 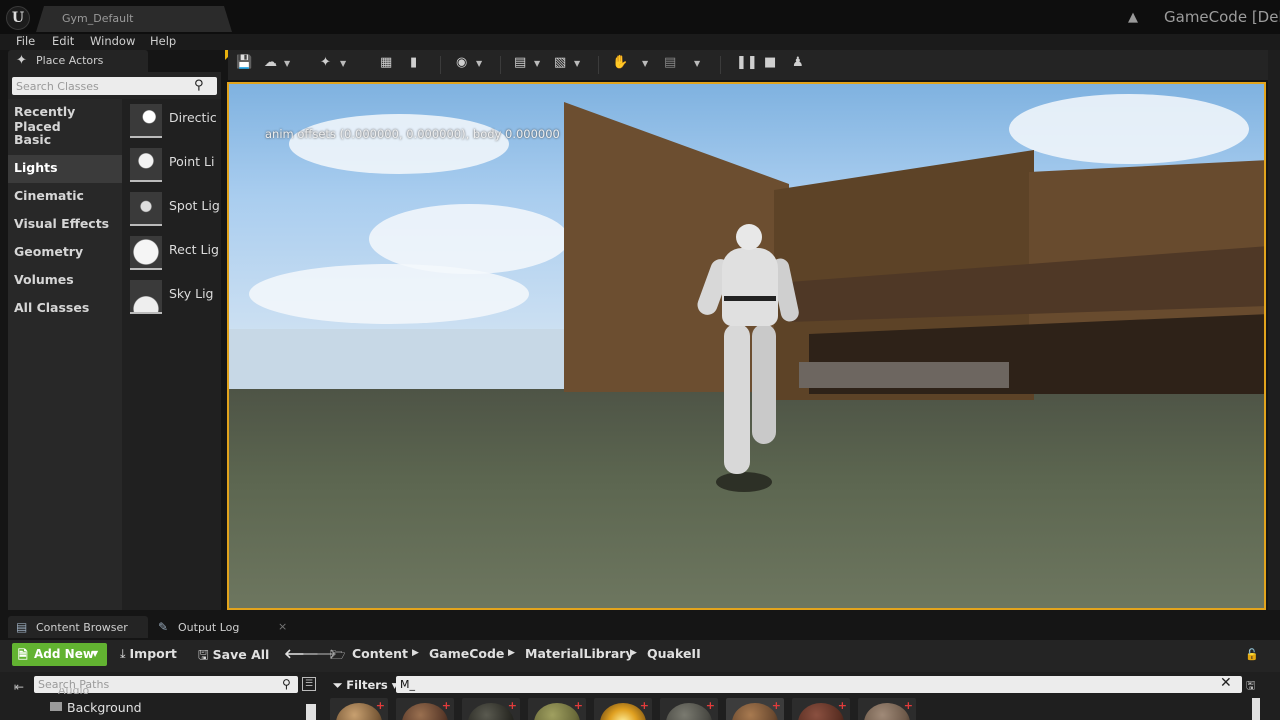 I want to click on actor-item-sky-light: Sky Lig, so click(x=171, y=298).